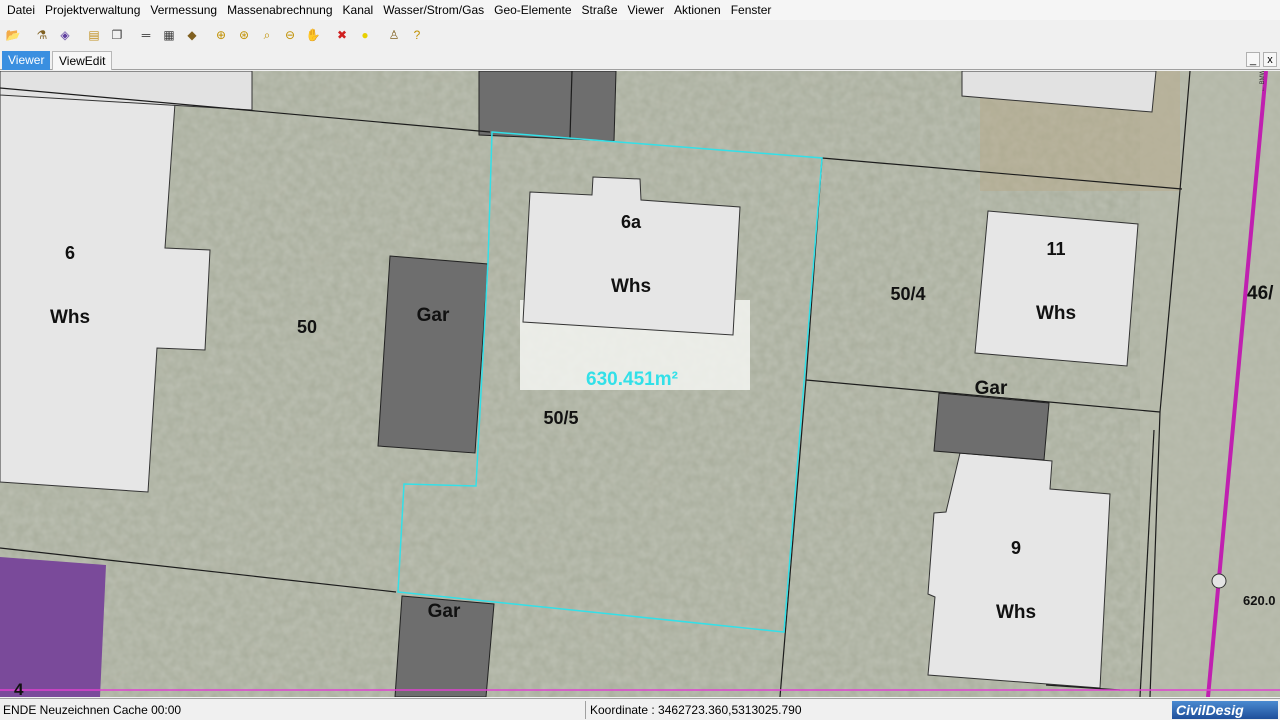 The height and width of the screenshot is (720, 1280). Describe the element at coordinates (279, 10) in the screenshot. I see `menu-massenabrechnung: Massenabrechnung` at that location.